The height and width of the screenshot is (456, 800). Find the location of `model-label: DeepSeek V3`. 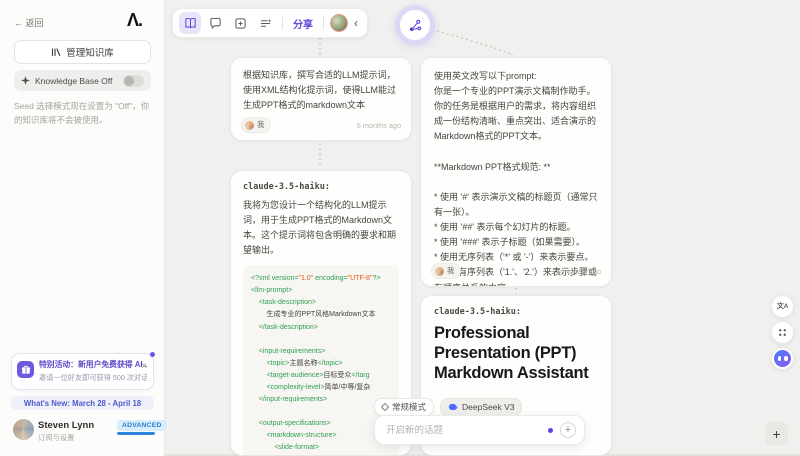

model-label: DeepSeek V3 is located at coordinates (488, 407).